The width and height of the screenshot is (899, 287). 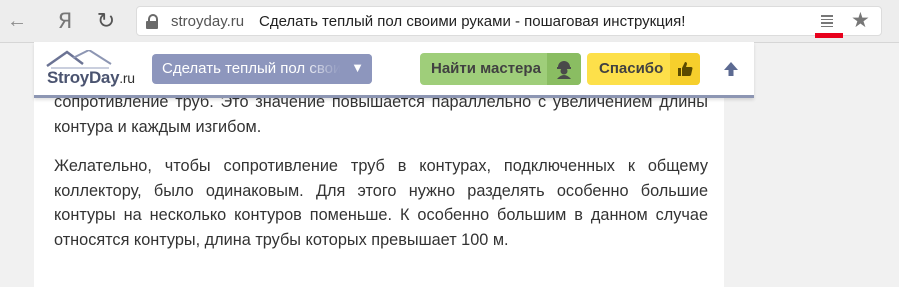 I want to click on thanks-button: Спасибо, so click(x=643, y=69).